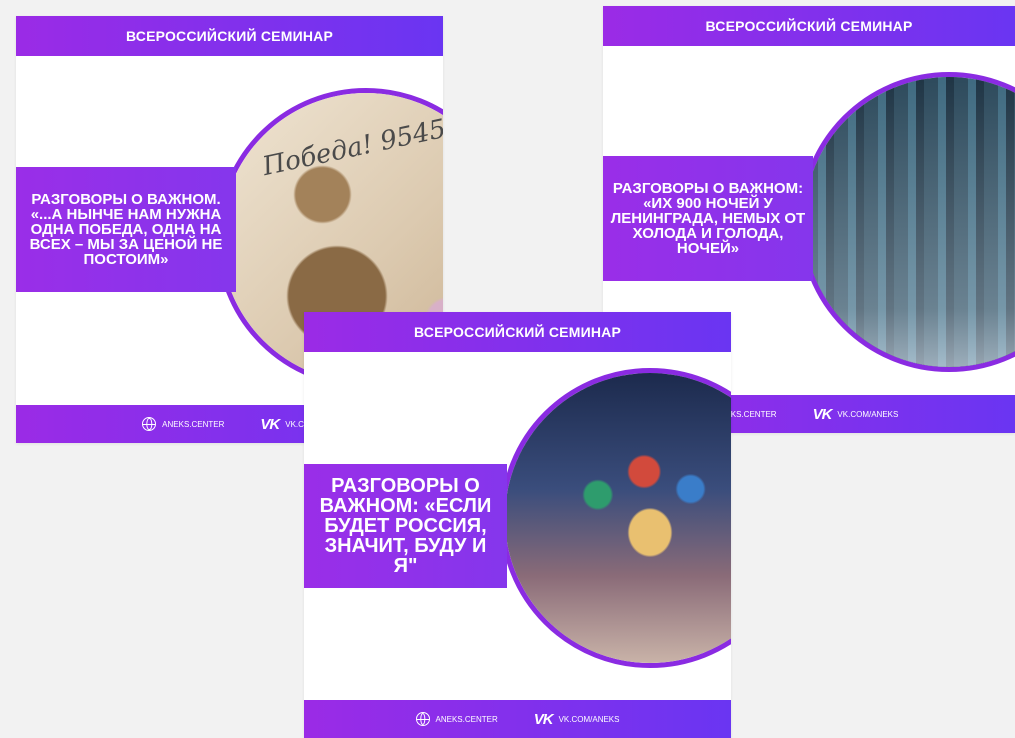 The height and width of the screenshot is (738, 1015). What do you see at coordinates (517, 719) in the screenshot?
I see `card-footer: ANEKS.CENTER VK VK.COM/ANEKS` at bounding box center [517, 719].